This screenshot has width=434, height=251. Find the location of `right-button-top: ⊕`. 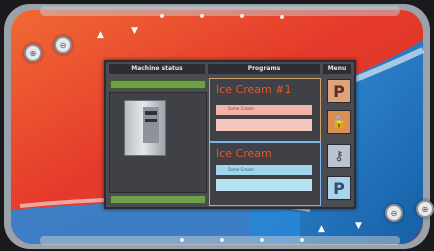

right-button-top: ⊕ is located at coordinates (425, 209).